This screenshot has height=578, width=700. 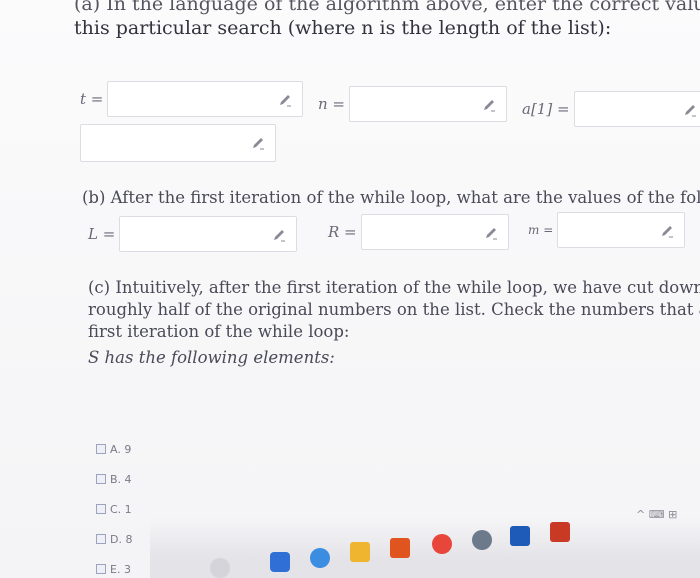 I want to click on a1-input, so click(x=636, y=109).